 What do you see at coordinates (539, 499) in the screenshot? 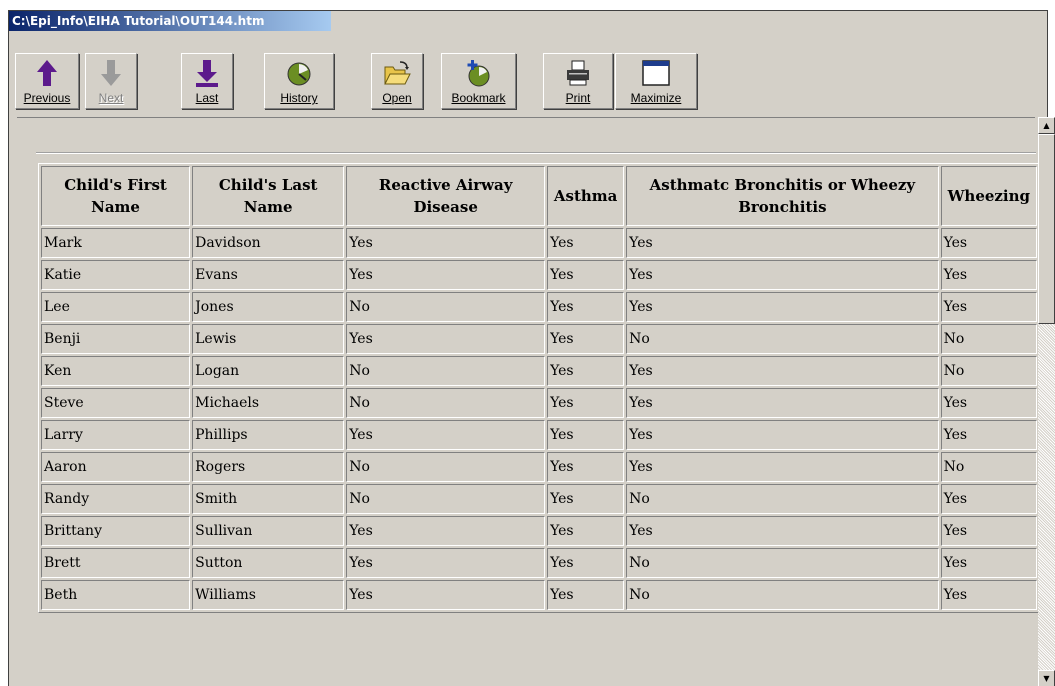
I see `table-row: Randy Smith No Yes No Yes` at bounding box center [539, 499].